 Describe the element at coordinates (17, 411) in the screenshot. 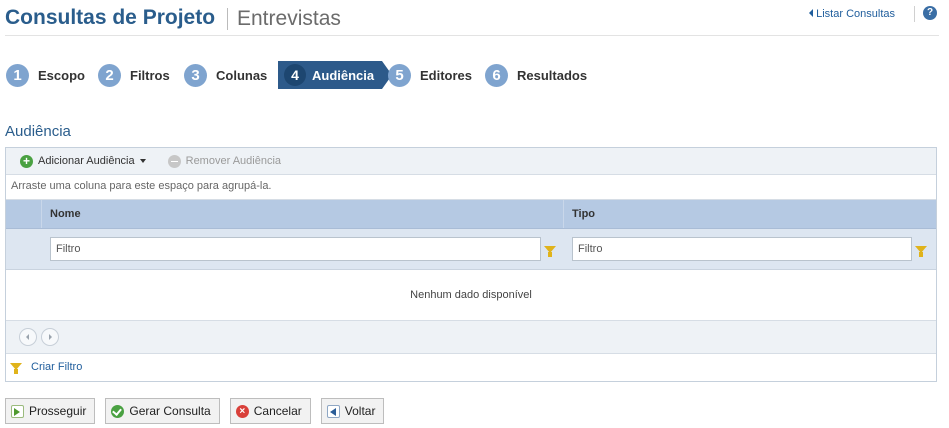

I see `arrow-right-icon` at that location.